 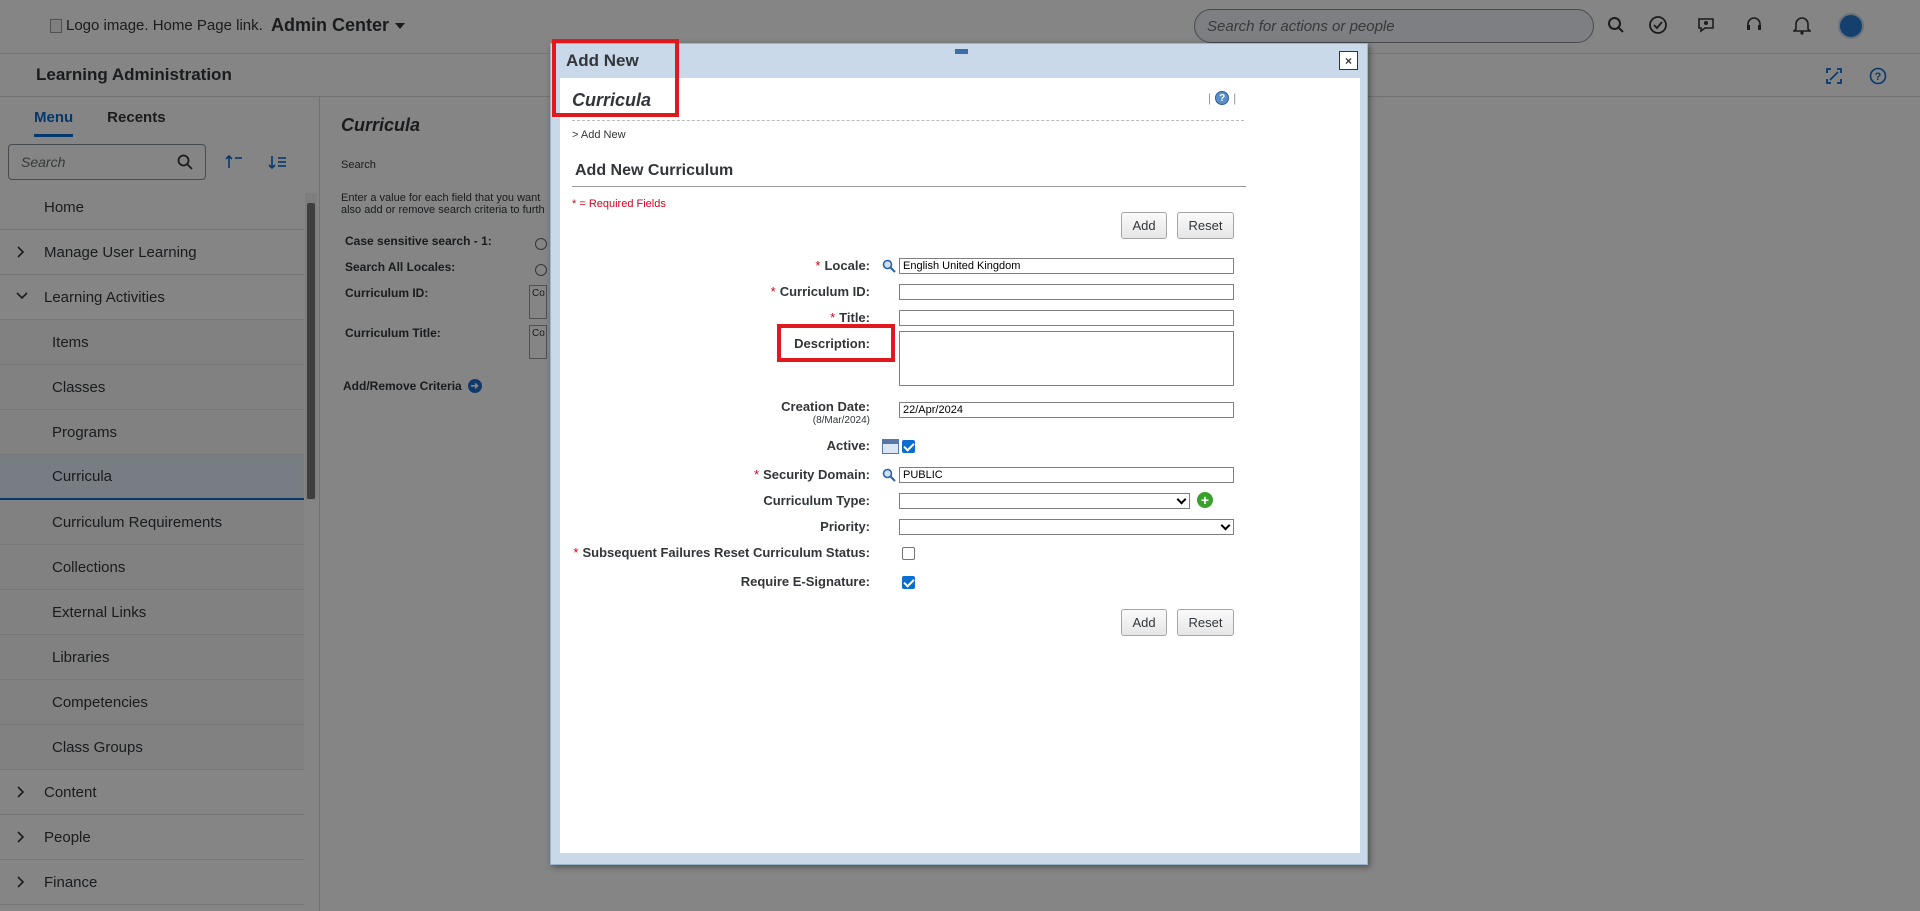 What do you see at coordinates (836, 343) in the screenshot?
I see `highlight-box-description` at bounding box center [836, 343].